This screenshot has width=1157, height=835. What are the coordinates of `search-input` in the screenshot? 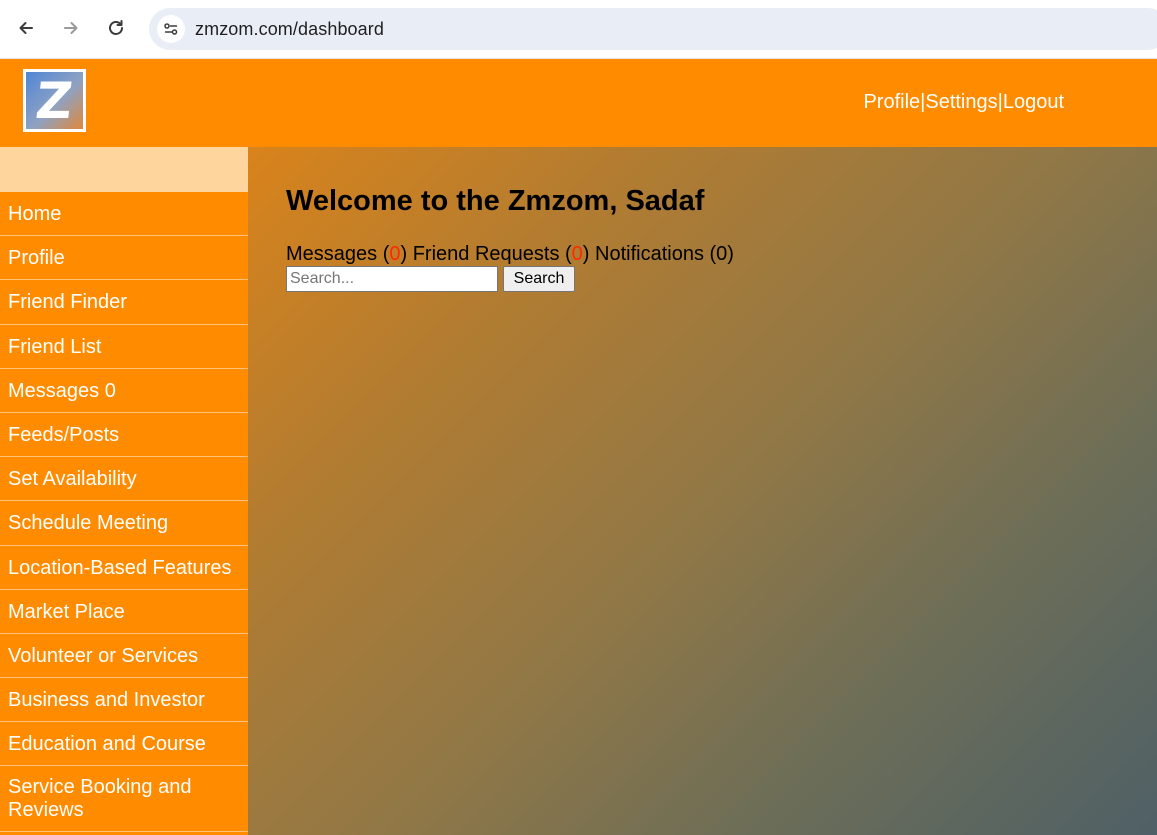 It's located at (392, 279).